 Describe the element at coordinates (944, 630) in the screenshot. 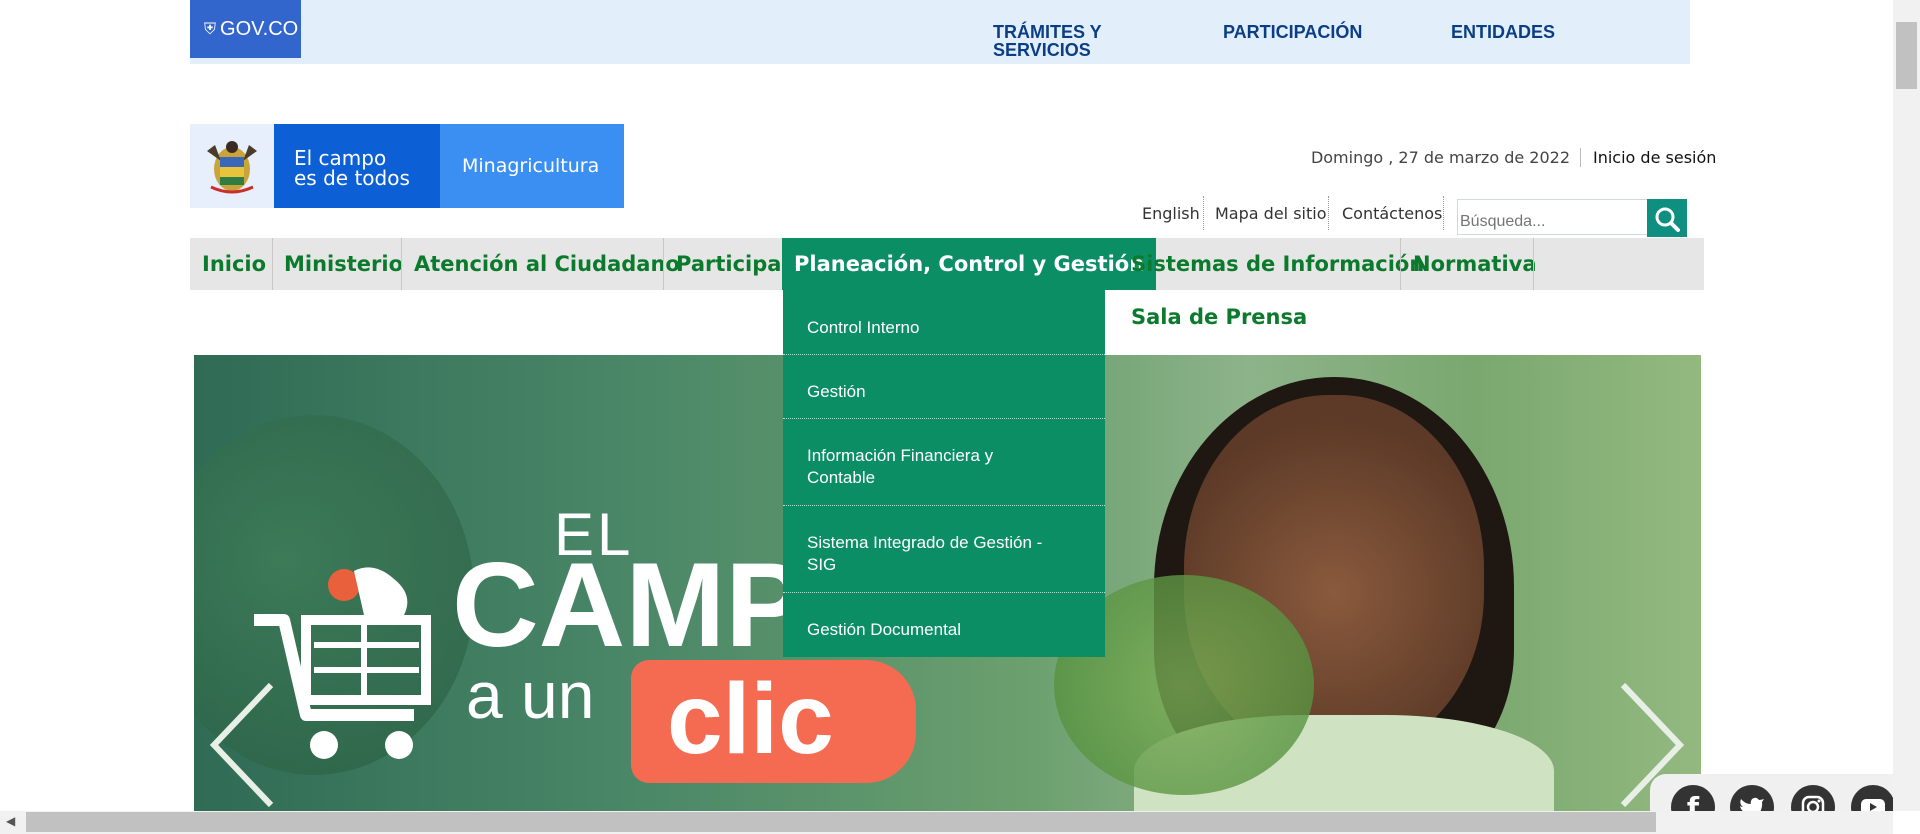

I see `menu-item-gestion-documental: Gestión Documental` at that location.